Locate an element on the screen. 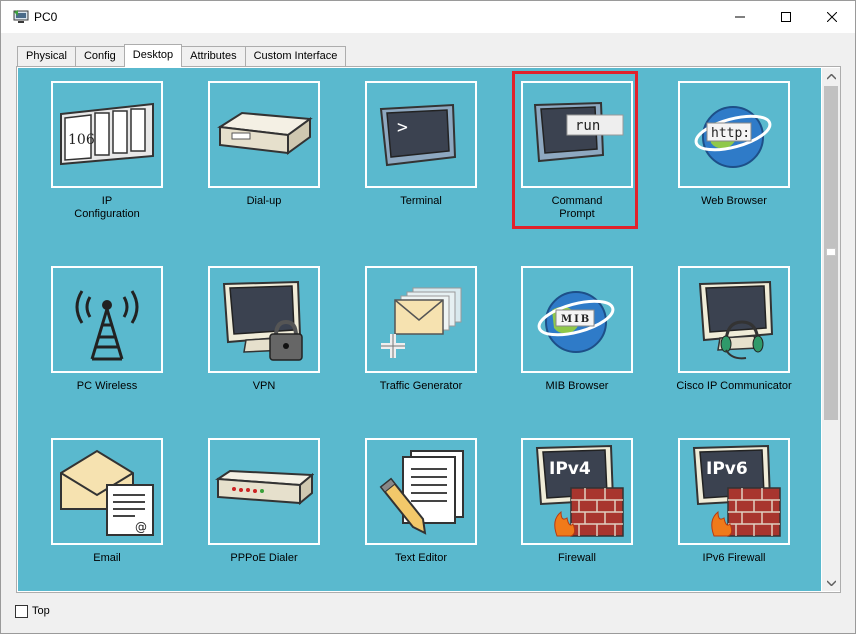 This screenshot has width=856, height=634. chevron-up-icon is located at coordinates (831, 76).